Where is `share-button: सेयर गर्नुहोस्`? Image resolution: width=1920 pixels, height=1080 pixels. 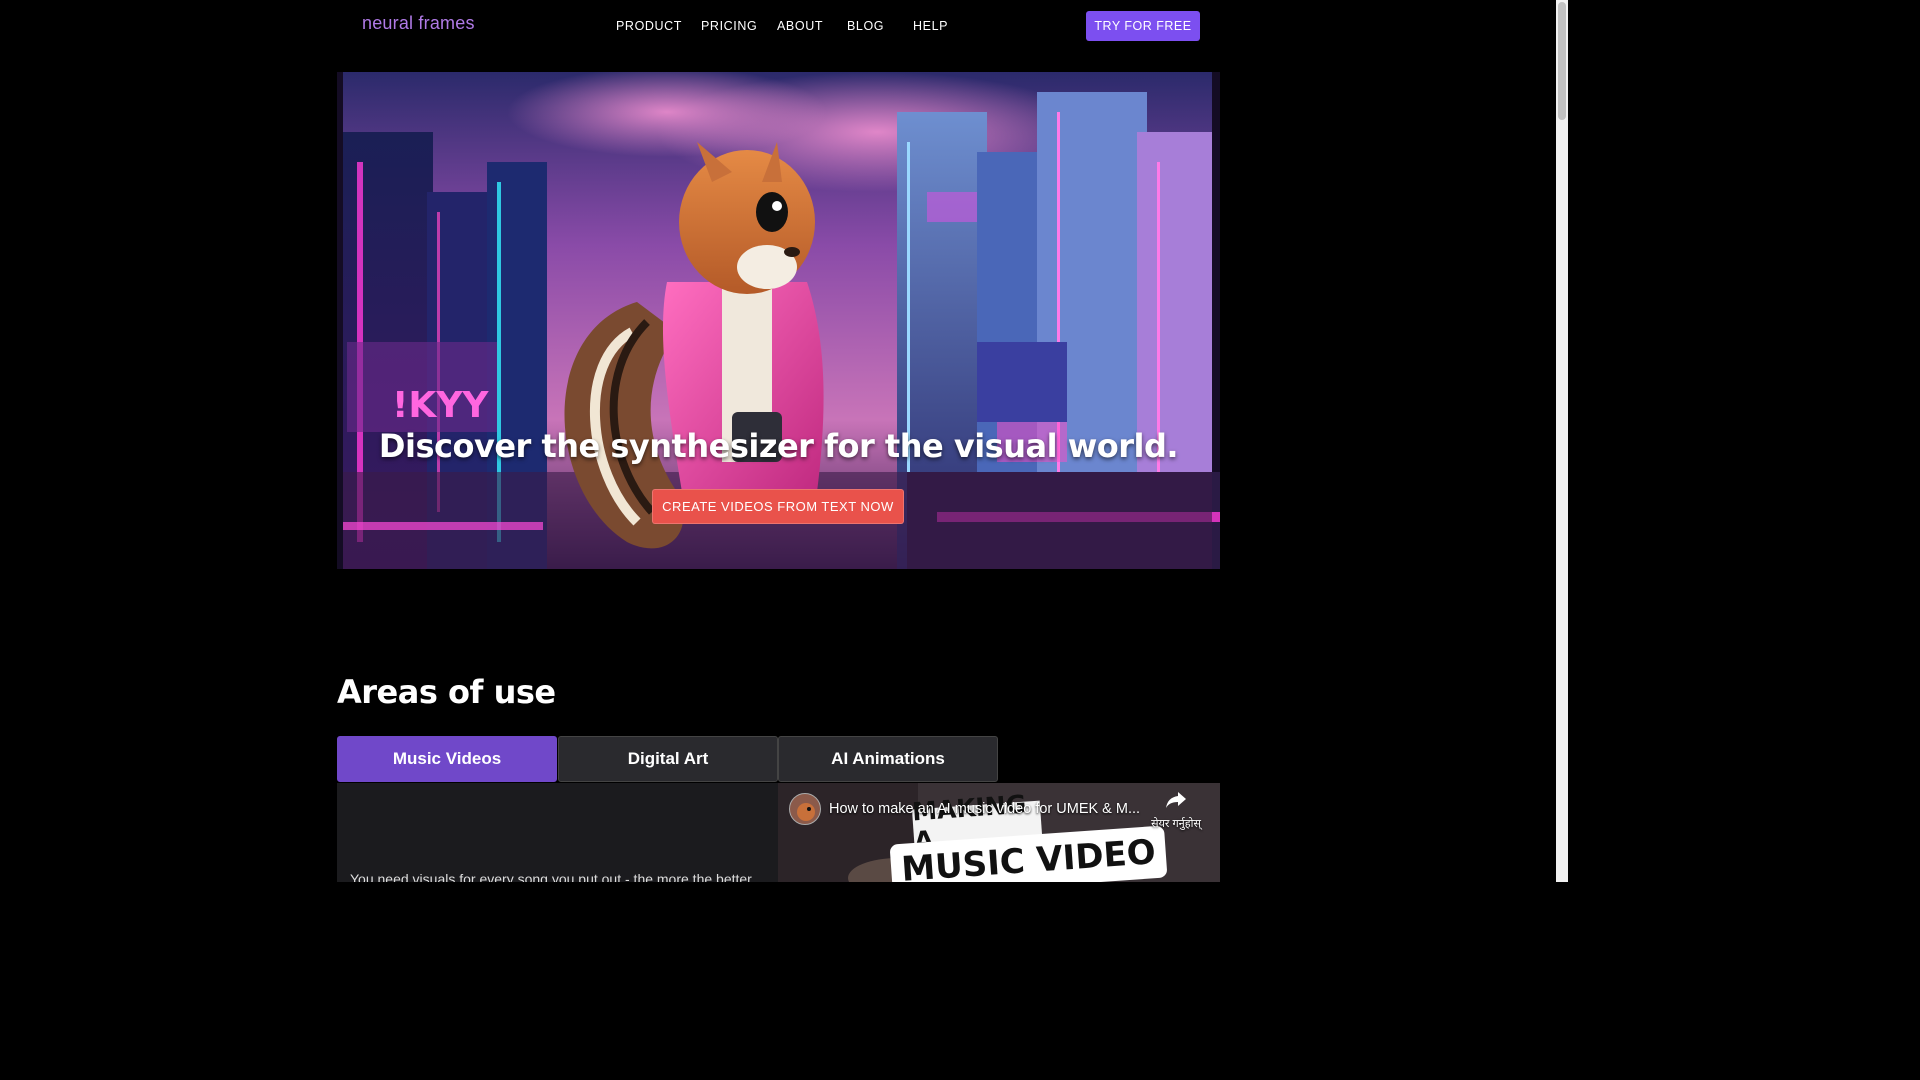 share-button: सेयर गर्नुहोस् is located at coordinates (1176, 811).